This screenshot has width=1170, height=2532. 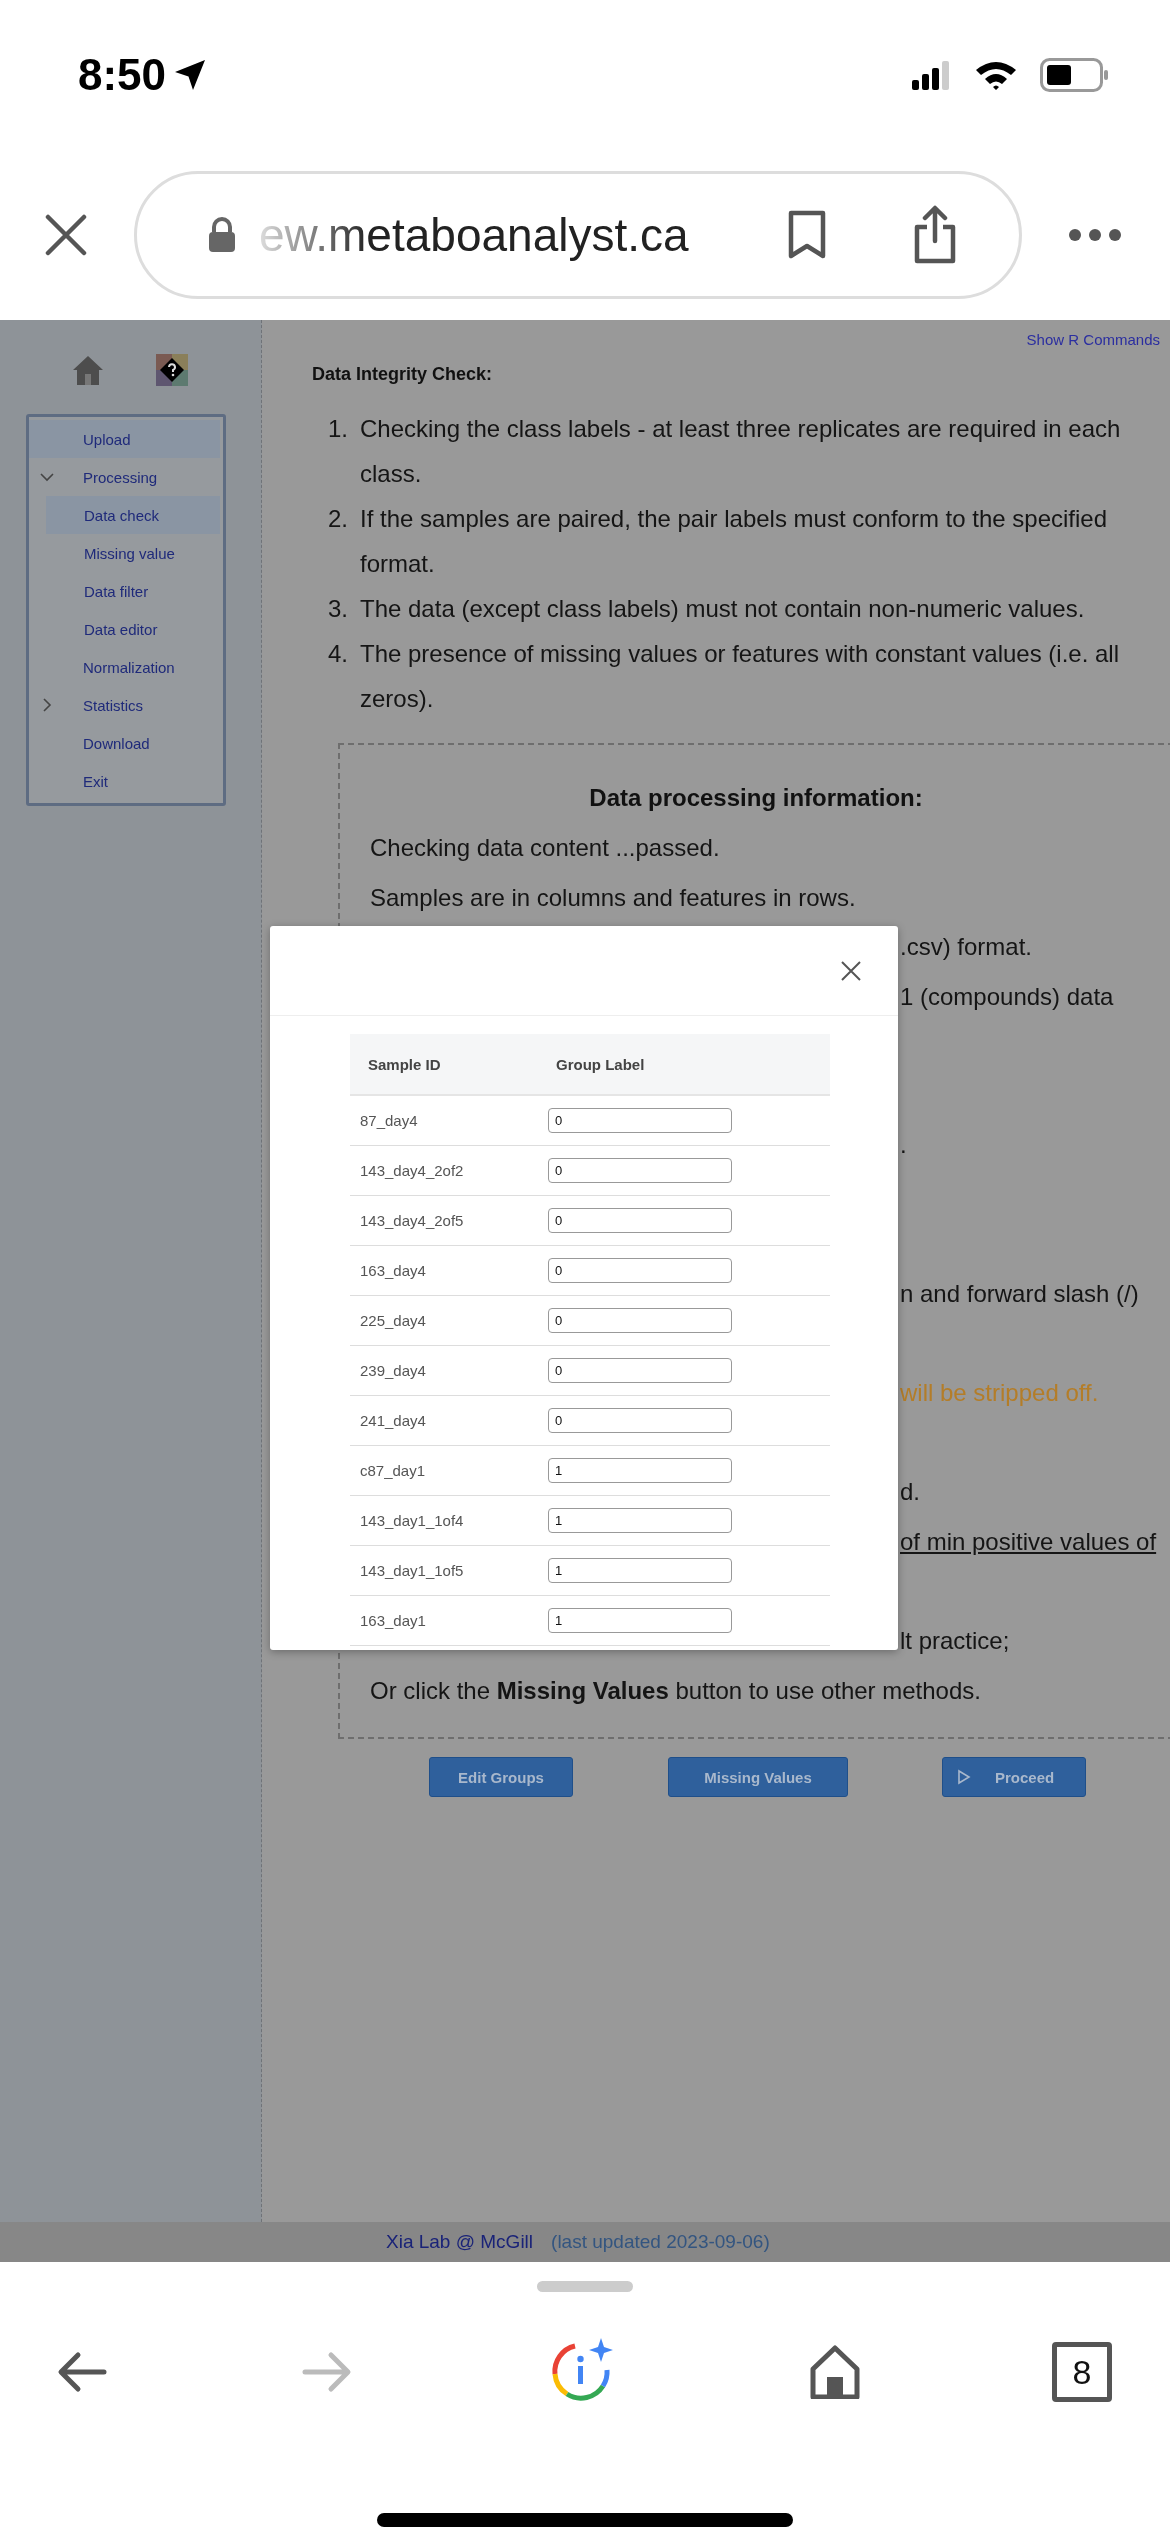 I want to click on list-item: Checking the class labels - at least three replicates are required in each class., so click(x=741, y=451).